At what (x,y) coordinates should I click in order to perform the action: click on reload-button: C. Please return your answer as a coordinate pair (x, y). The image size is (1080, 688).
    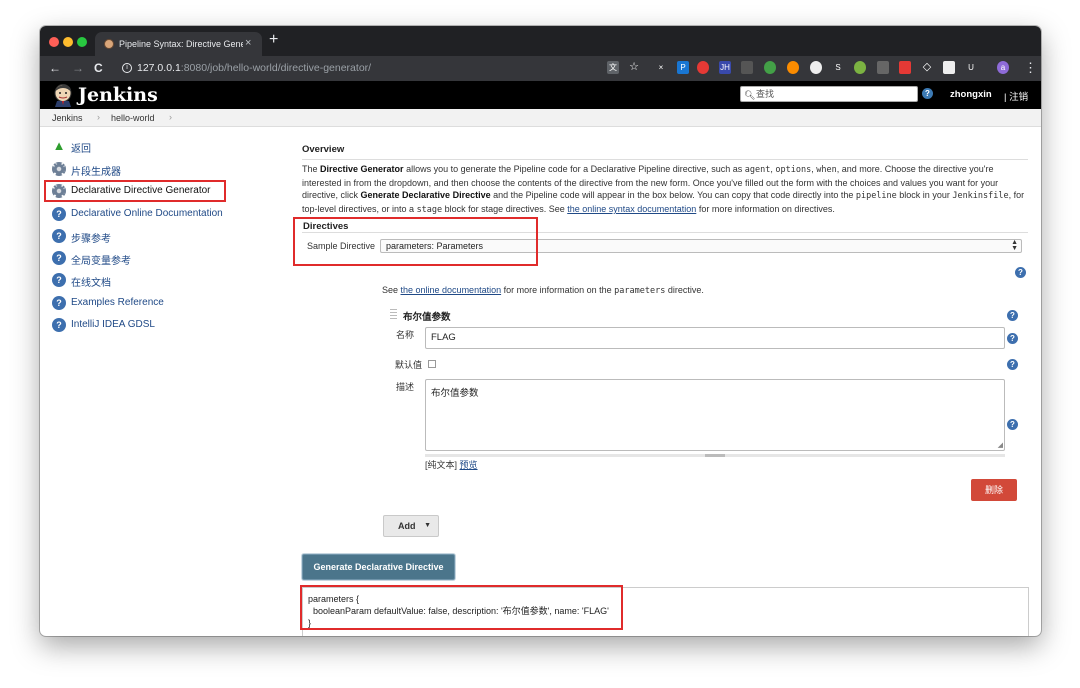
    Looking at the image, I should click on (98, 68).